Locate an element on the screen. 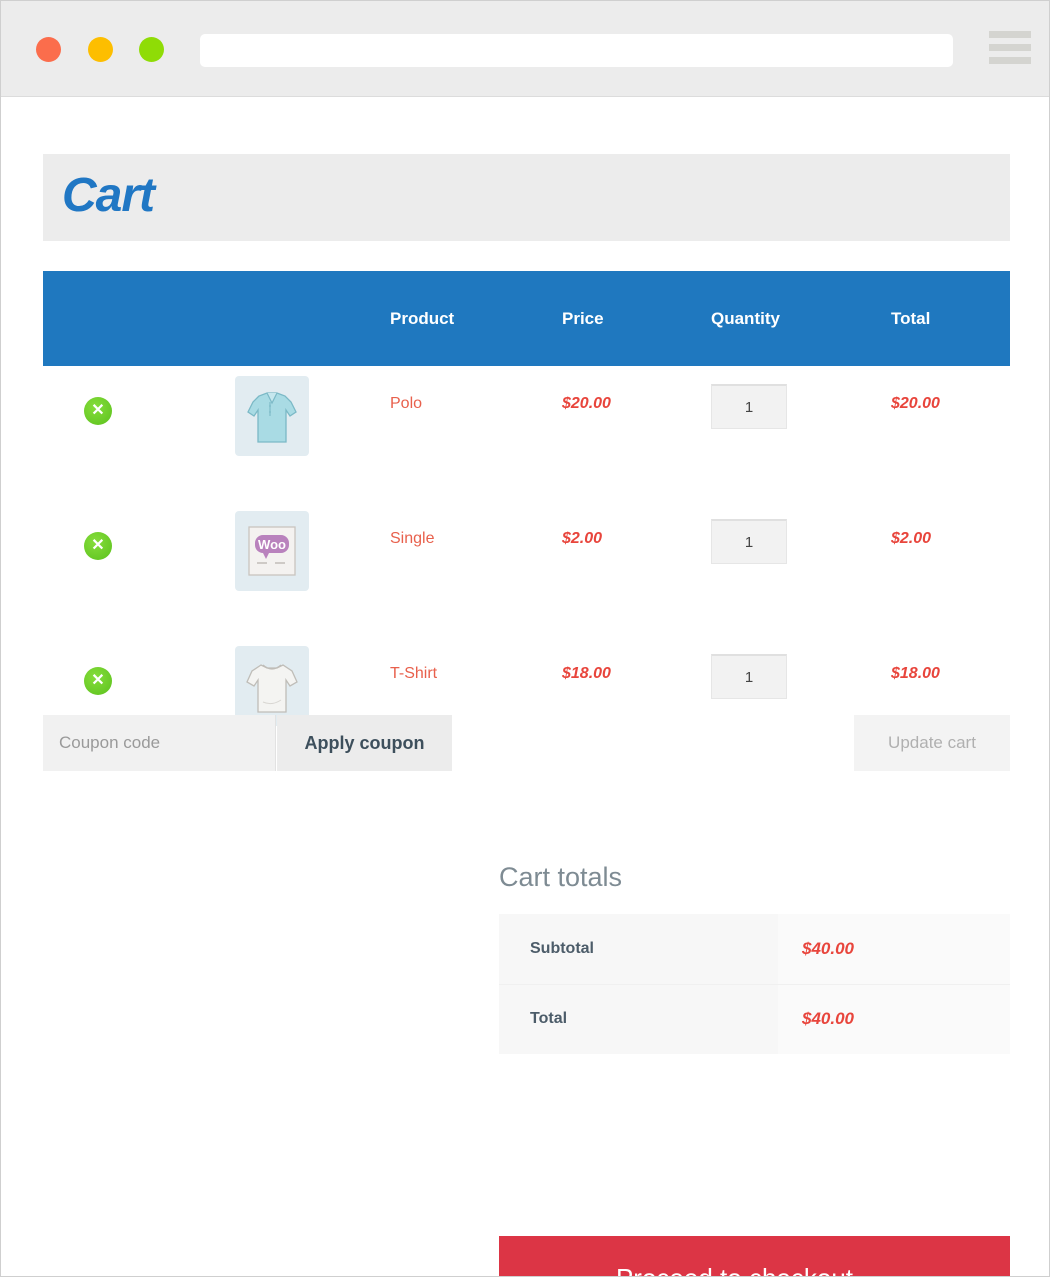 Image resolution: width=1050 pixels, height=1277 pixels. maximize-window-button is located at coordinates (151, 49).